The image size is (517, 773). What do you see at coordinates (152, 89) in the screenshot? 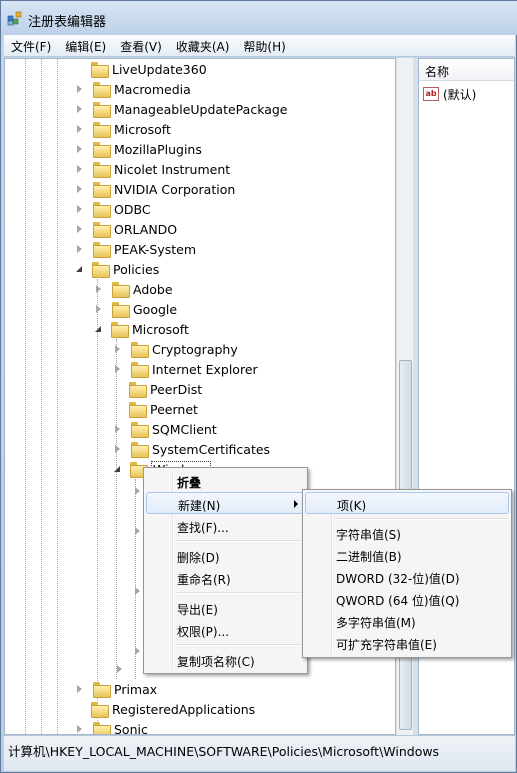
I see `tree-item-label: Macromedia` at bounding box center [152, 89].